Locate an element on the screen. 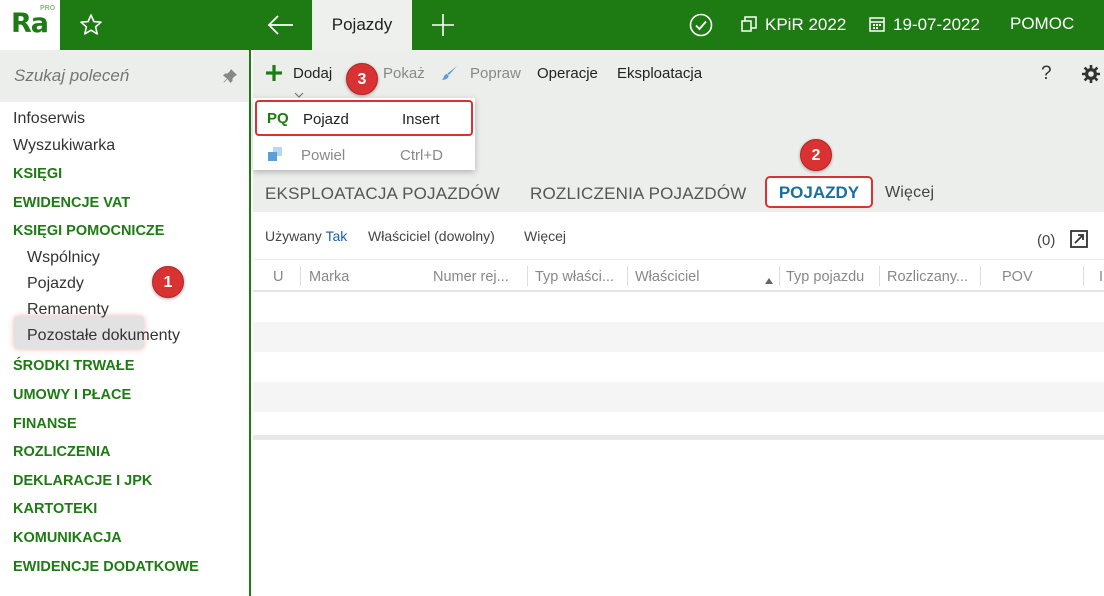 This screenshot has width=1104, height=596. help-menu: POMOC is located at coordinates (1042, 25).